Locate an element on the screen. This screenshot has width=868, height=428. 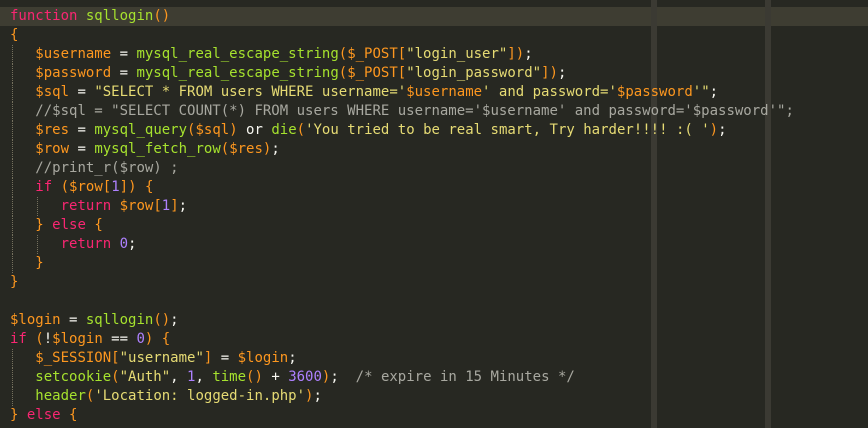
code-line: return 0; is located at coordinates (402, 244).